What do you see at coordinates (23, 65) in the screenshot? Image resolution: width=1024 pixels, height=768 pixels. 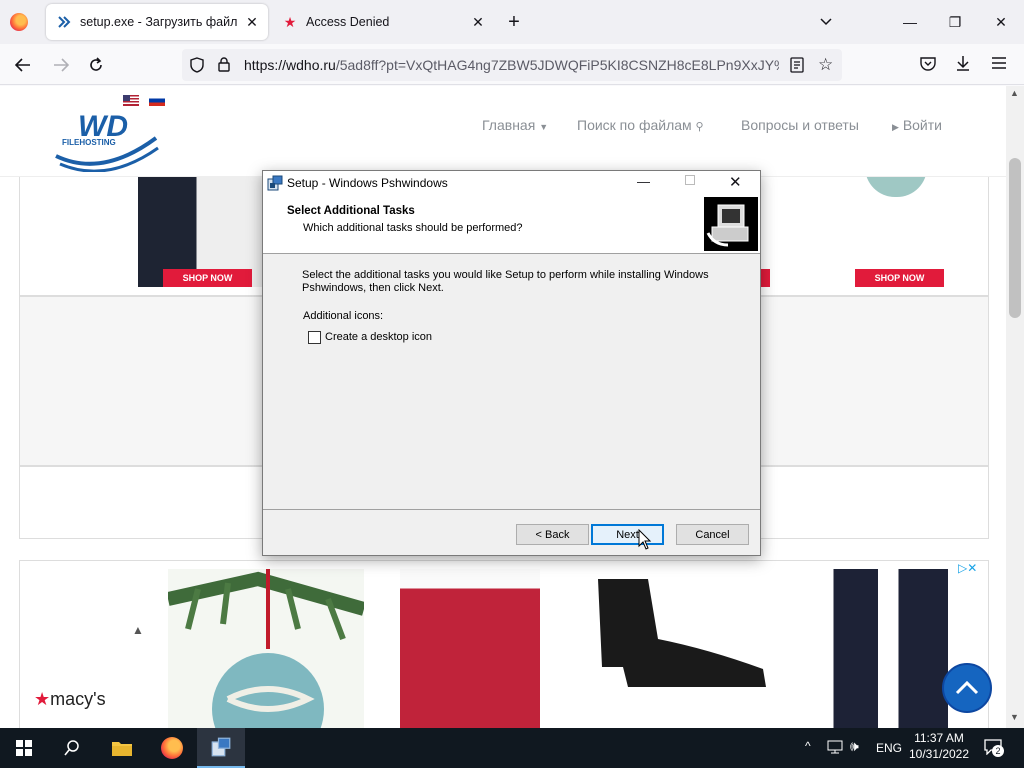 I see `back-arrow-icon` at bounding box center [23, 65].